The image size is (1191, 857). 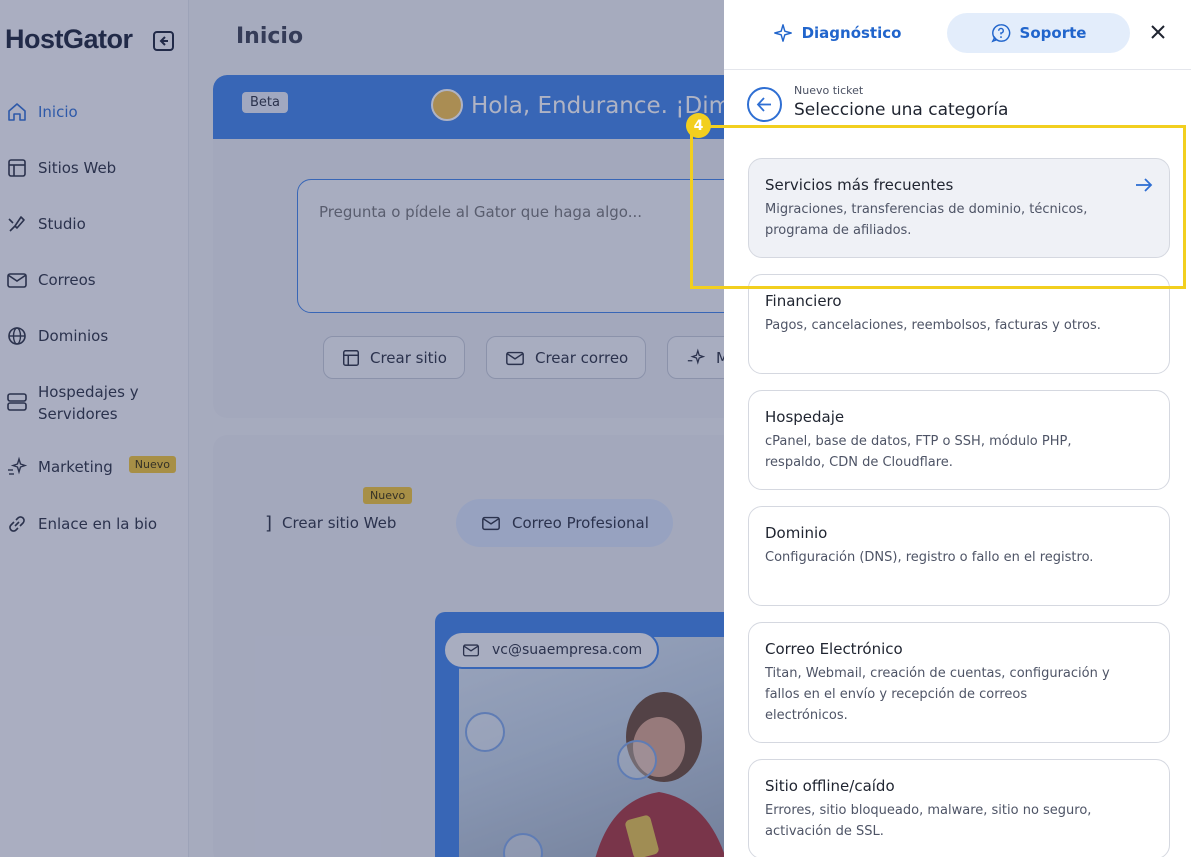 What do you see at coordinates (803, 301) in the screenshot?
I see `category-title: Financiero` at bounding box center [803, 301].